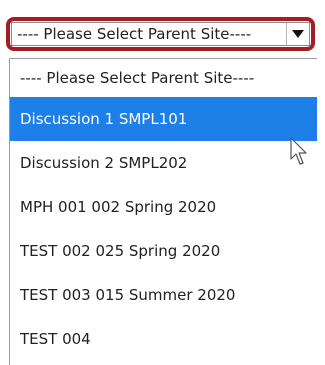 The width and height of the screenshot is (325, 365). I want to click on dropdown-option: ---- Please Select Parent Site----, so click(163, 78).